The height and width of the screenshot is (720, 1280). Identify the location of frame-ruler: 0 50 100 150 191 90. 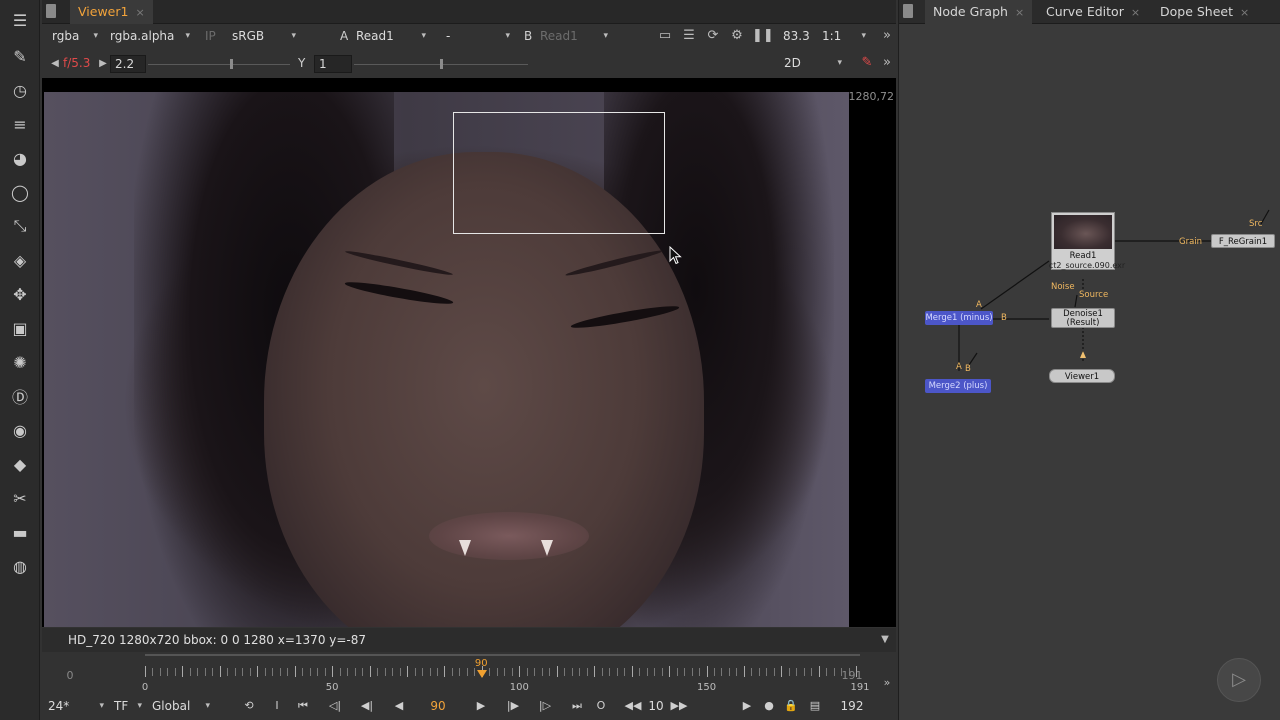
(486, 673).